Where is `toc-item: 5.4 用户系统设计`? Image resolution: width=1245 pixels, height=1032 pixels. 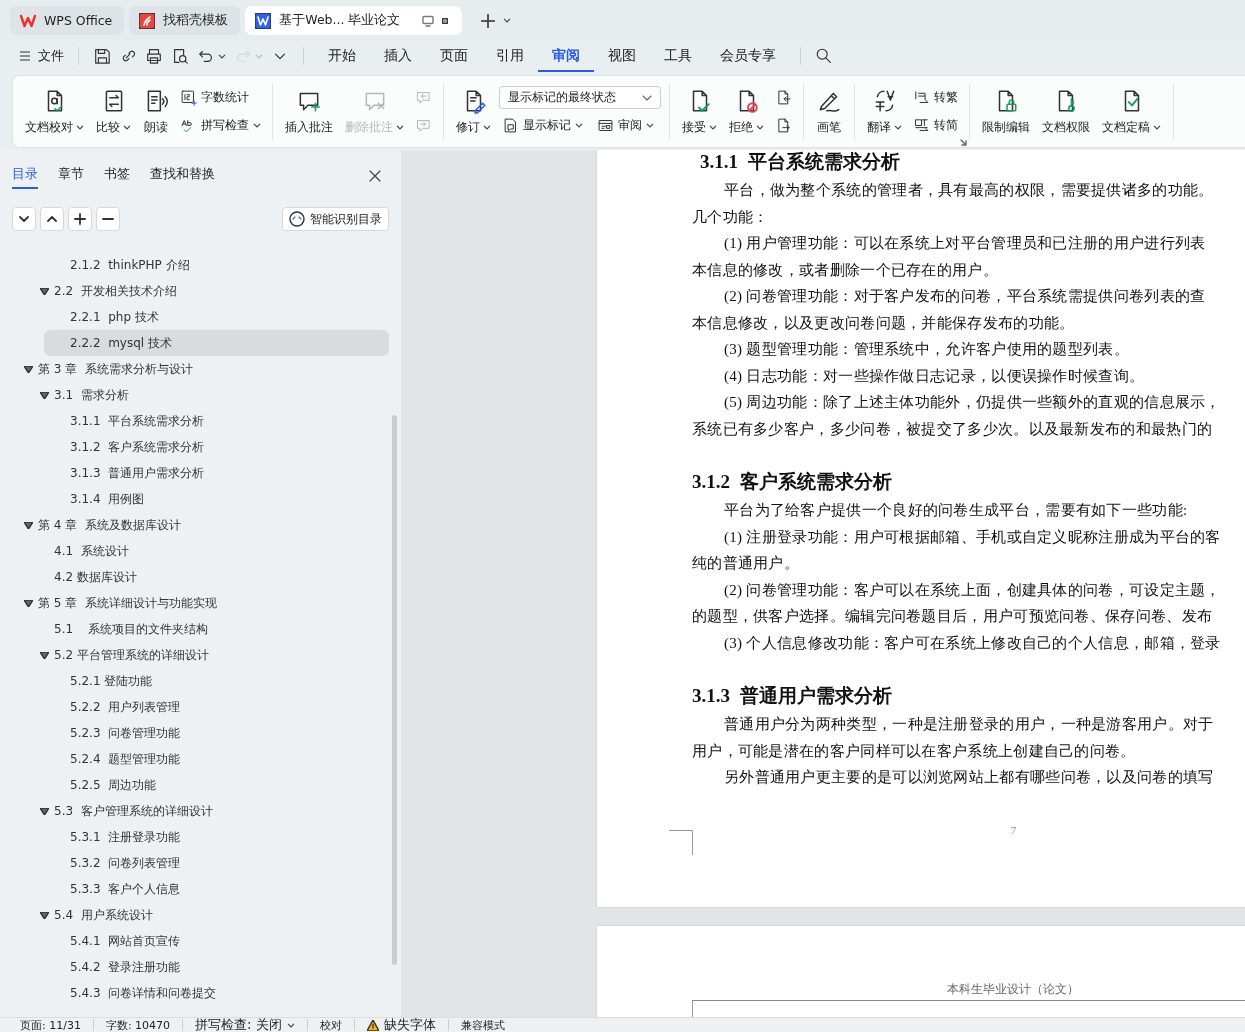
toc-item: 5.4 用户系统设计 is located at coordinates (208, 915).